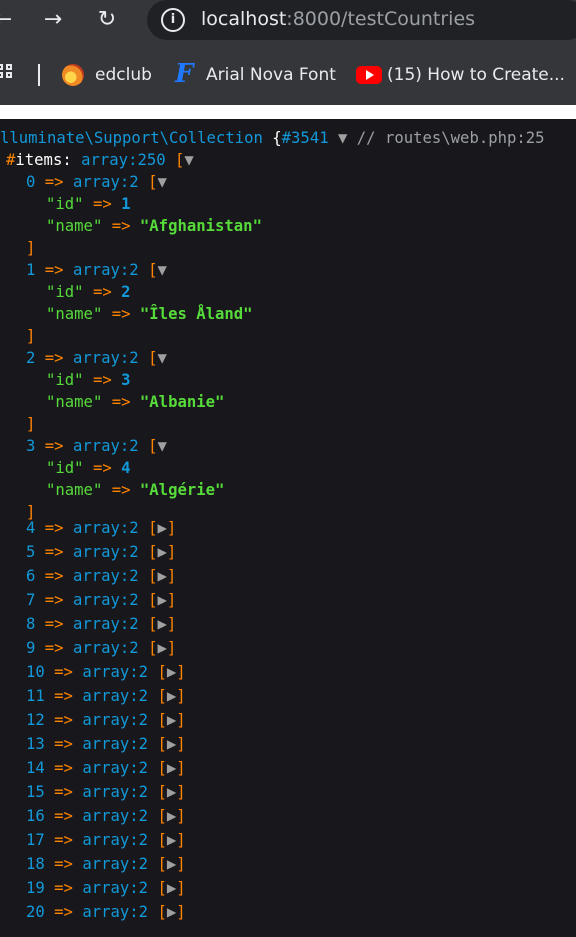  Describe the element at coordinates (106, 720) in the screenshot. I see `collapsed-array-entry: 12 => array:2 [▶]` at that location.